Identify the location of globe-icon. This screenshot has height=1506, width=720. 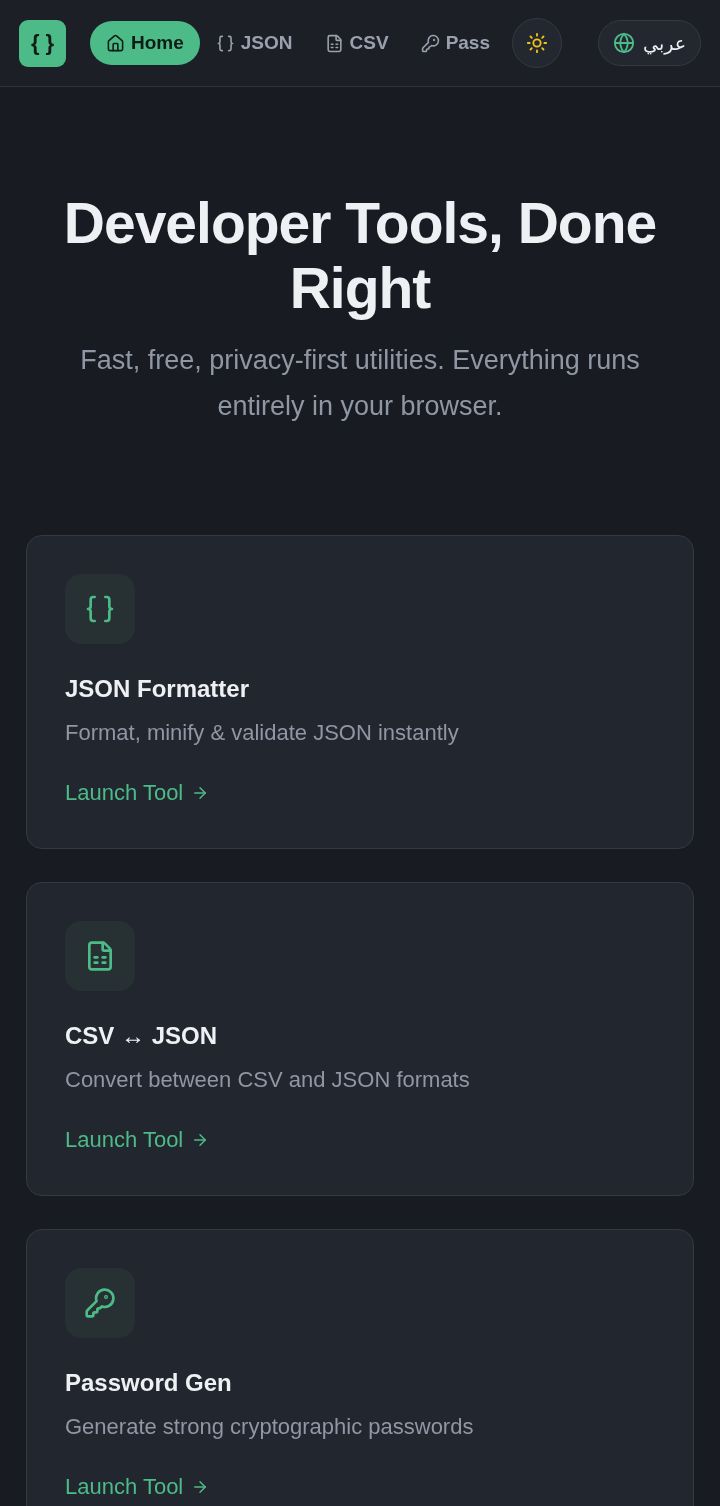
(624, 43).